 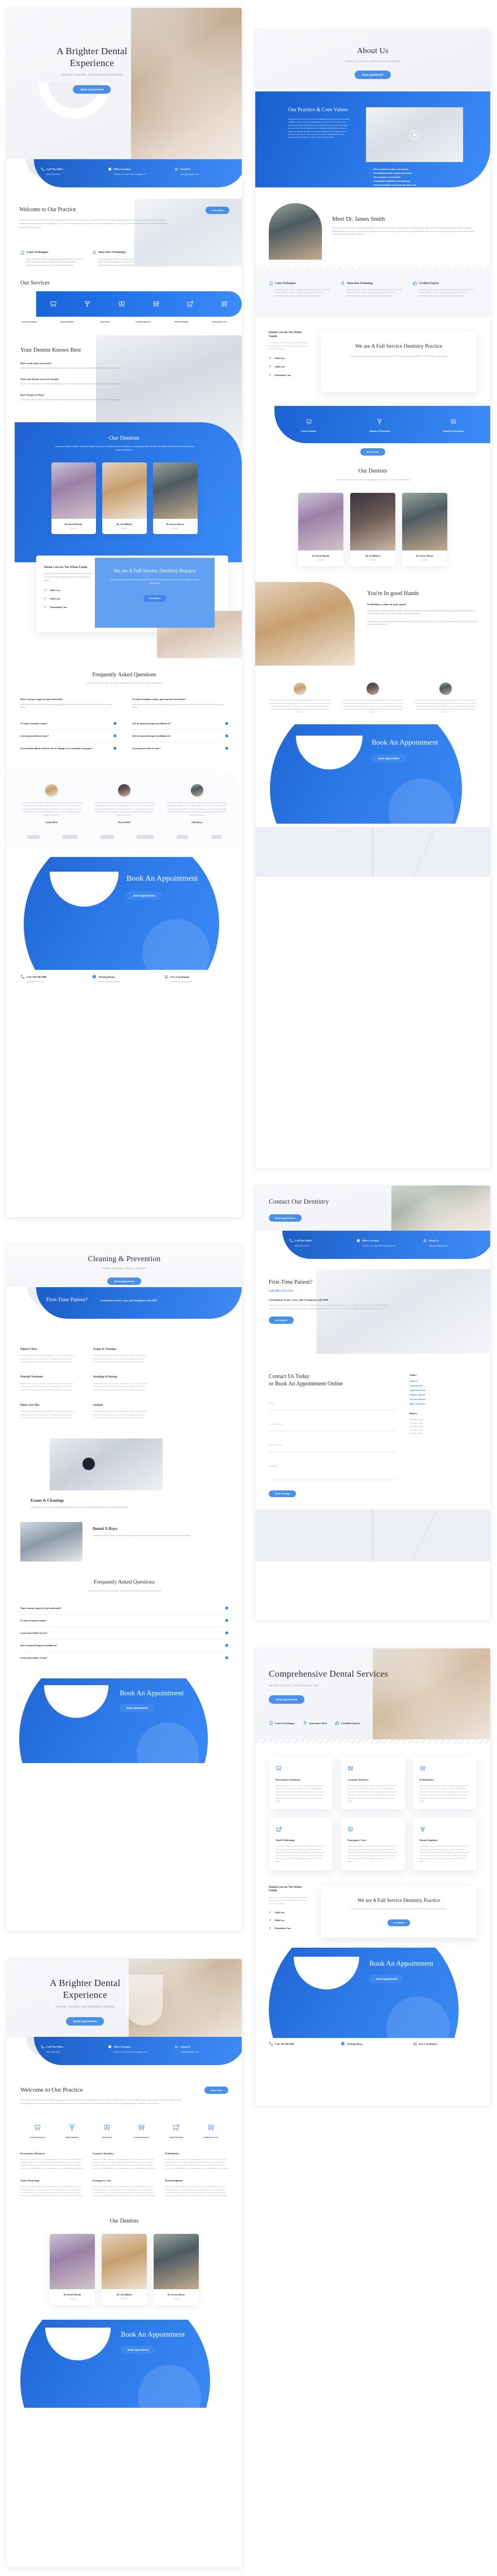 What do you see at coordinates (308, 424) in the screenshot?
I see `service-bar-item: General Cleaning` at bounding box center [308, 424].